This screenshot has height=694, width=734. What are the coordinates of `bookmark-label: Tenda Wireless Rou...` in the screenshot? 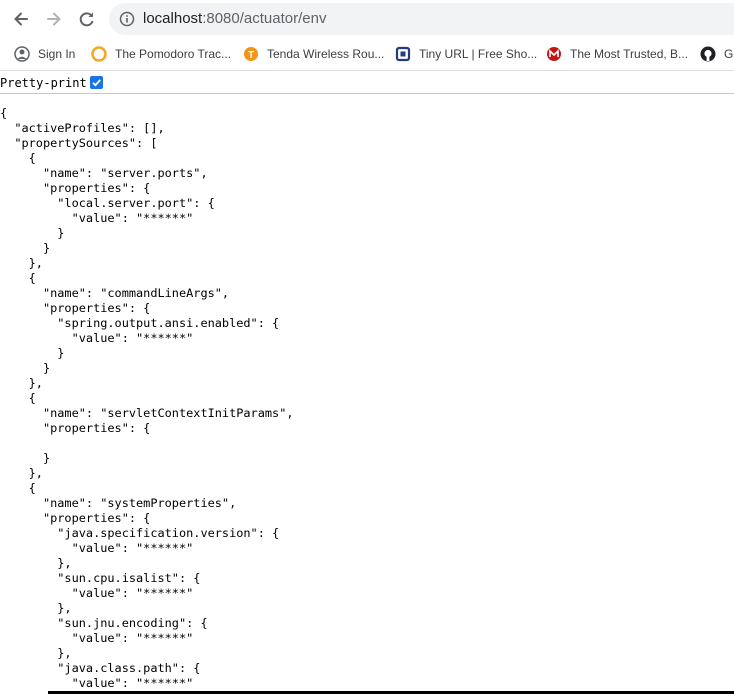 It's located at (326, 54).